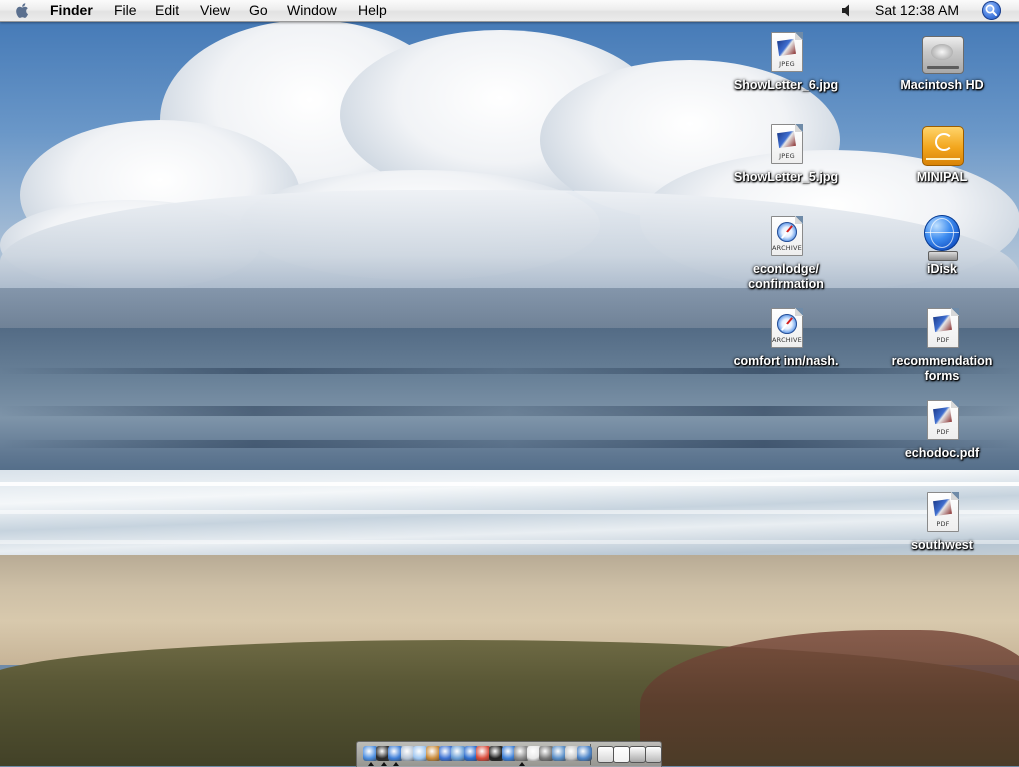 The image size is (1019, 767). What do you see at coordinates (605, 754) in the screenshot?
I see `downloads-stack-icon` at bounding box center [605, 754].